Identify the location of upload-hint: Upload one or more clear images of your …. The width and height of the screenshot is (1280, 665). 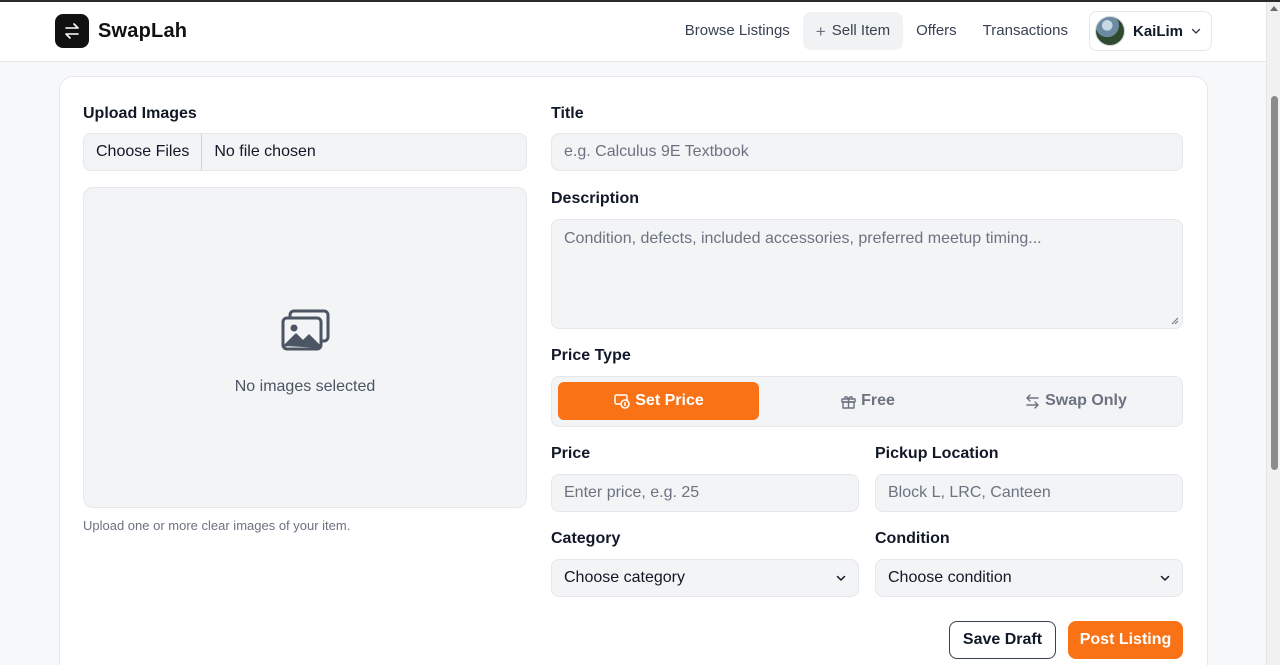
(217, 525).